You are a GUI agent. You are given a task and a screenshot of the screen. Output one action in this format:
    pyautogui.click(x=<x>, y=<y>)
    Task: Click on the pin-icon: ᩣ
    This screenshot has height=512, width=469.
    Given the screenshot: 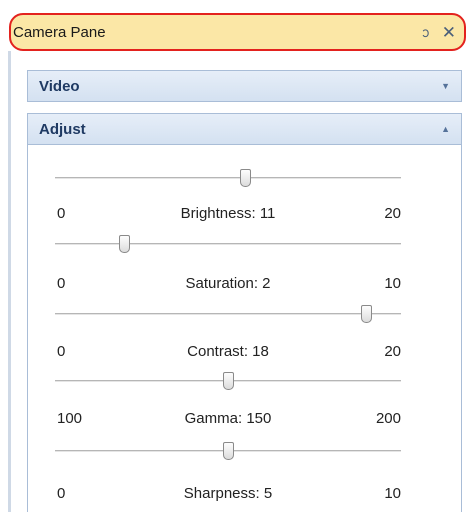 What is the action you would take?
    pyautogui.click(x=426, y=32)
    